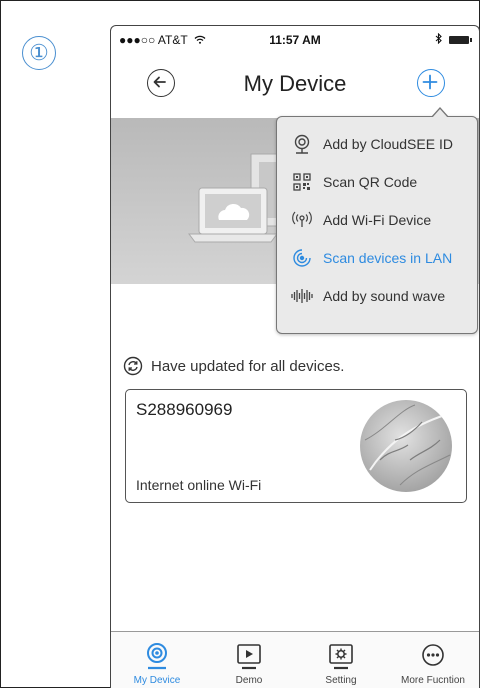 The height and width of the screenshot is (688, 480). Describe the element at coordinates (248, 366) in the screenshot. I see `update-notice-text: Have updated for all devices.` at that location.